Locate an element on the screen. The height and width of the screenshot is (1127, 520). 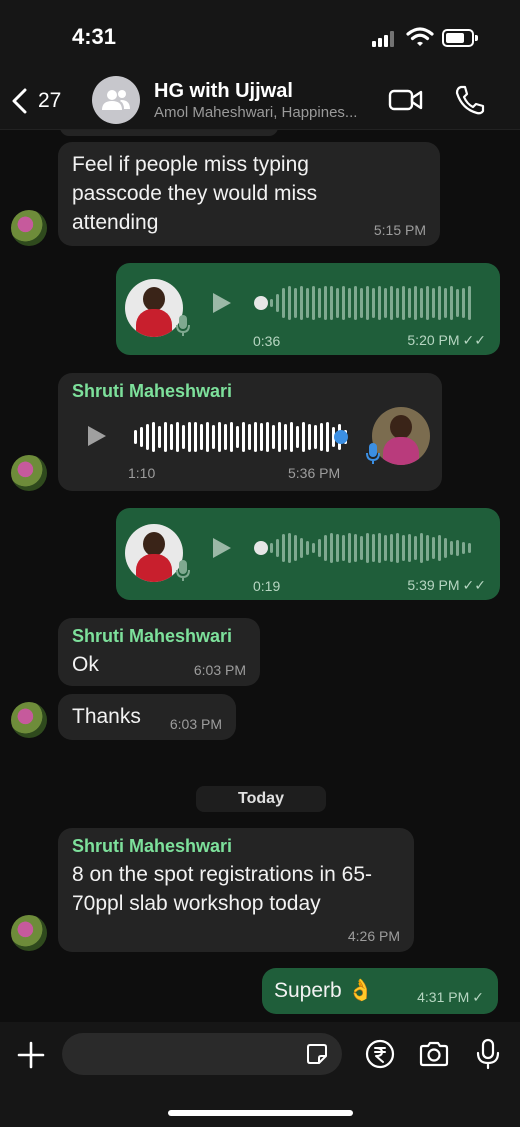
sticker-icon is located at coordinates (317, 1054).